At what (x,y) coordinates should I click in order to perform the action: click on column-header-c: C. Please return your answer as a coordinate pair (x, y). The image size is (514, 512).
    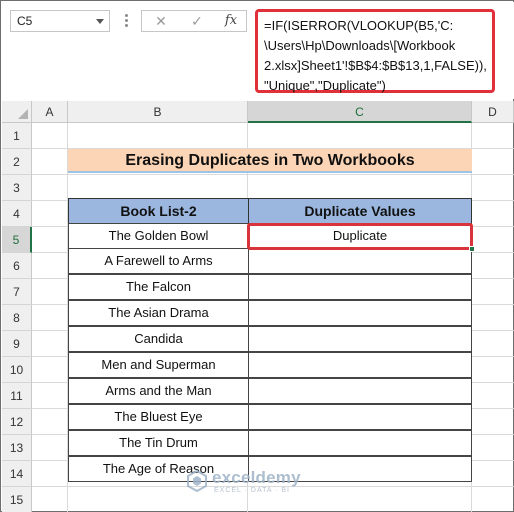
    Looking at the image, I should click on (360, 112).